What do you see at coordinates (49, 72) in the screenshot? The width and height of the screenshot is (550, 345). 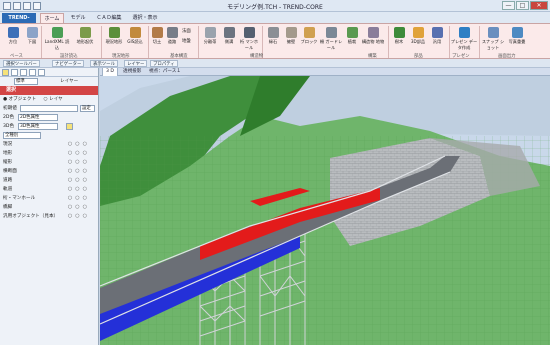 I see `panel-tools` at bounding box center [49, 72].